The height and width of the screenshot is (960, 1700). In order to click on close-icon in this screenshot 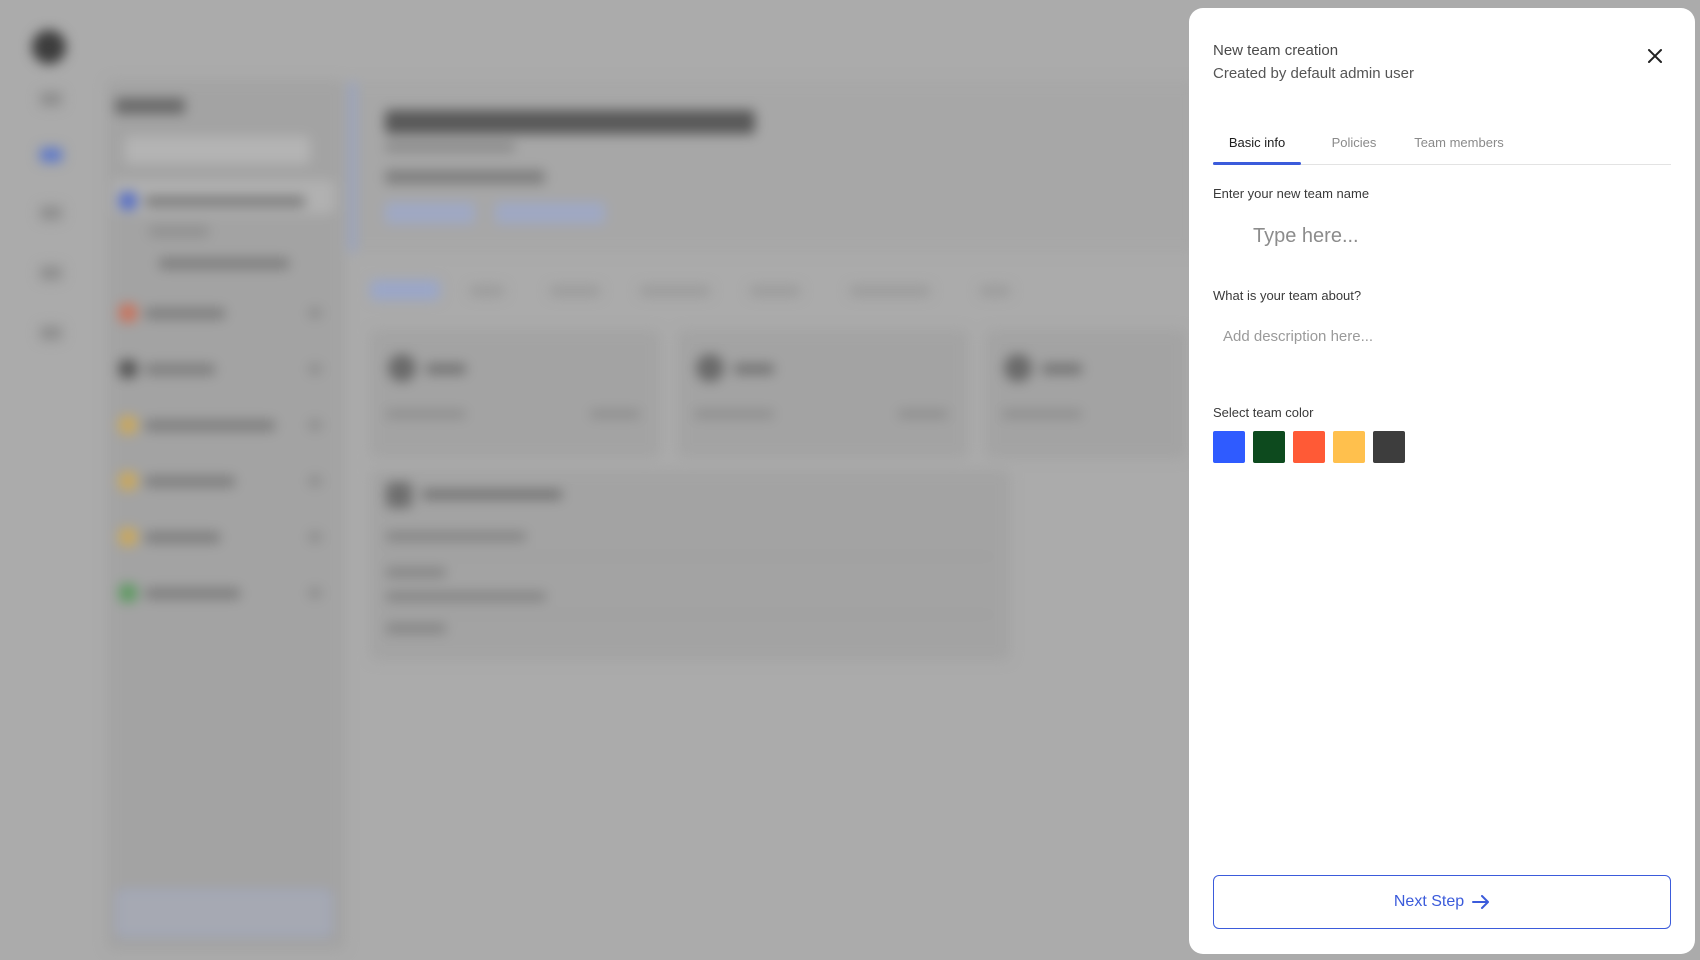, I will do `click(1655, 56)`.